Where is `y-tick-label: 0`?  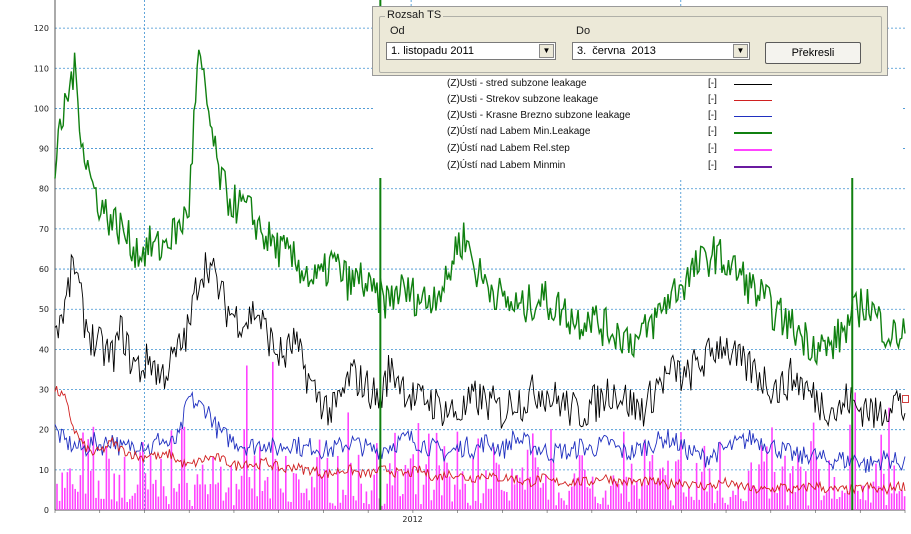
y-tick-label: 0 is located at coordinates (46, 510).